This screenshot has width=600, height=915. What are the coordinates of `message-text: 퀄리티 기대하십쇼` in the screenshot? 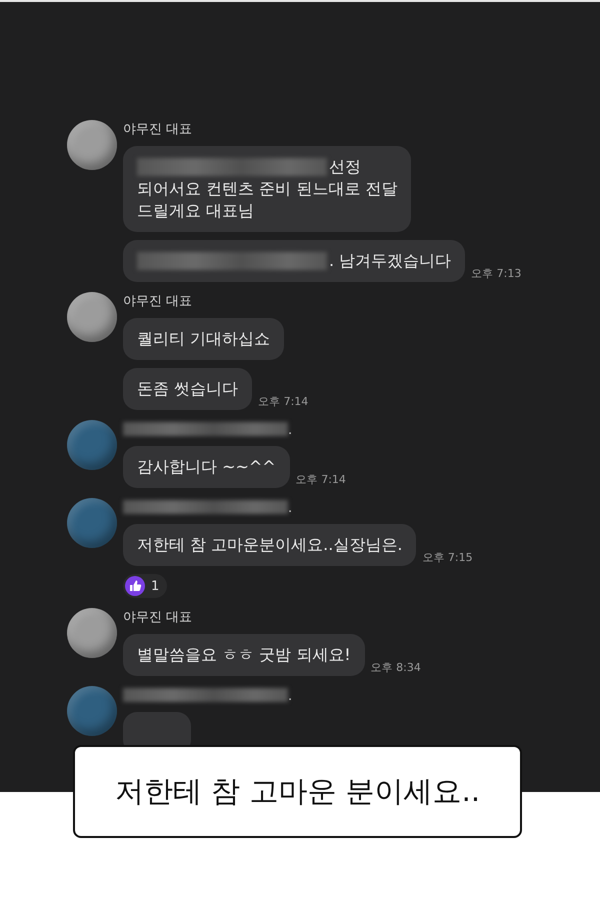 It's located at (203, 339).